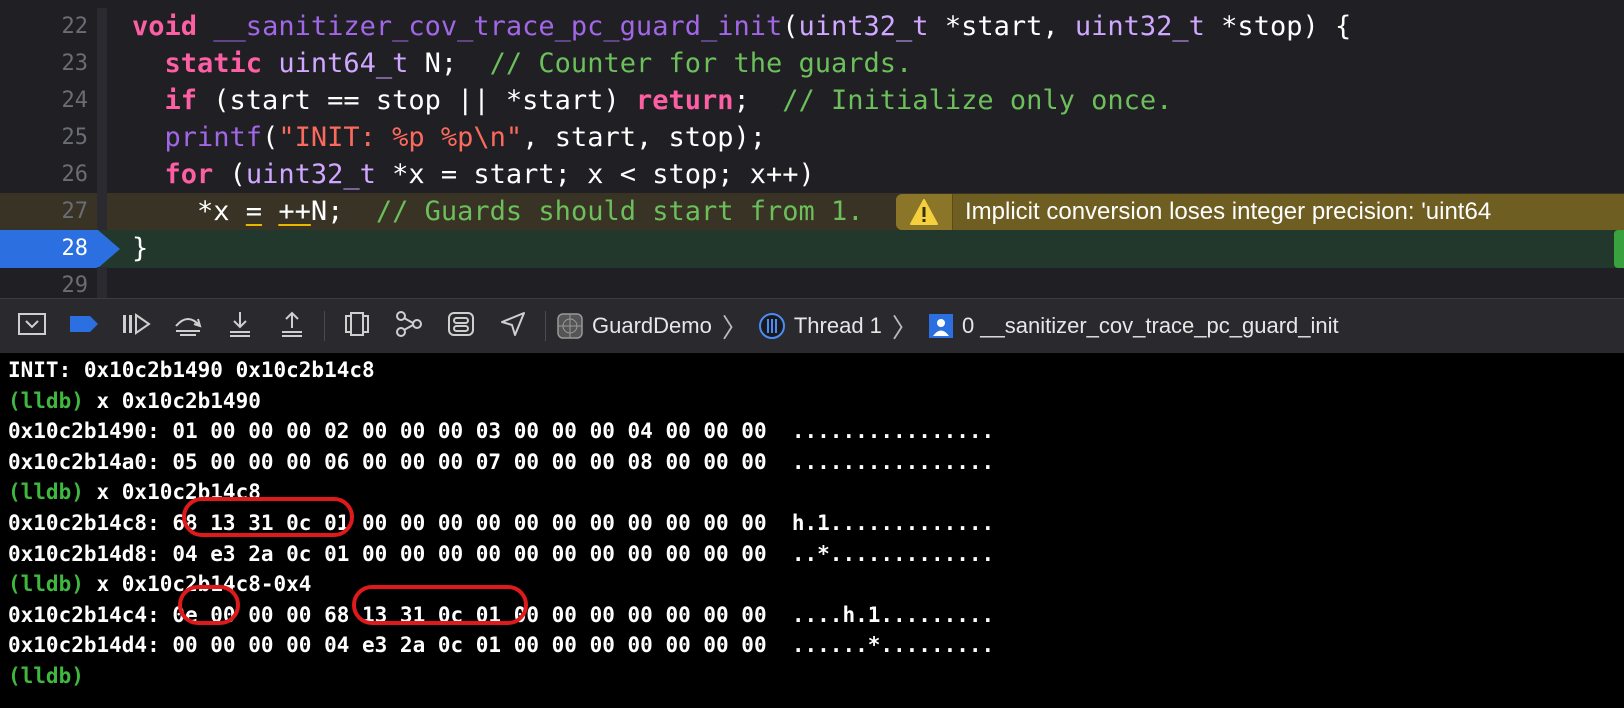 This screenshot has width=1624, height=708. Describe the element at coordinates (409, 326) in the screenshot. I see `memory-graph-button` at that location.